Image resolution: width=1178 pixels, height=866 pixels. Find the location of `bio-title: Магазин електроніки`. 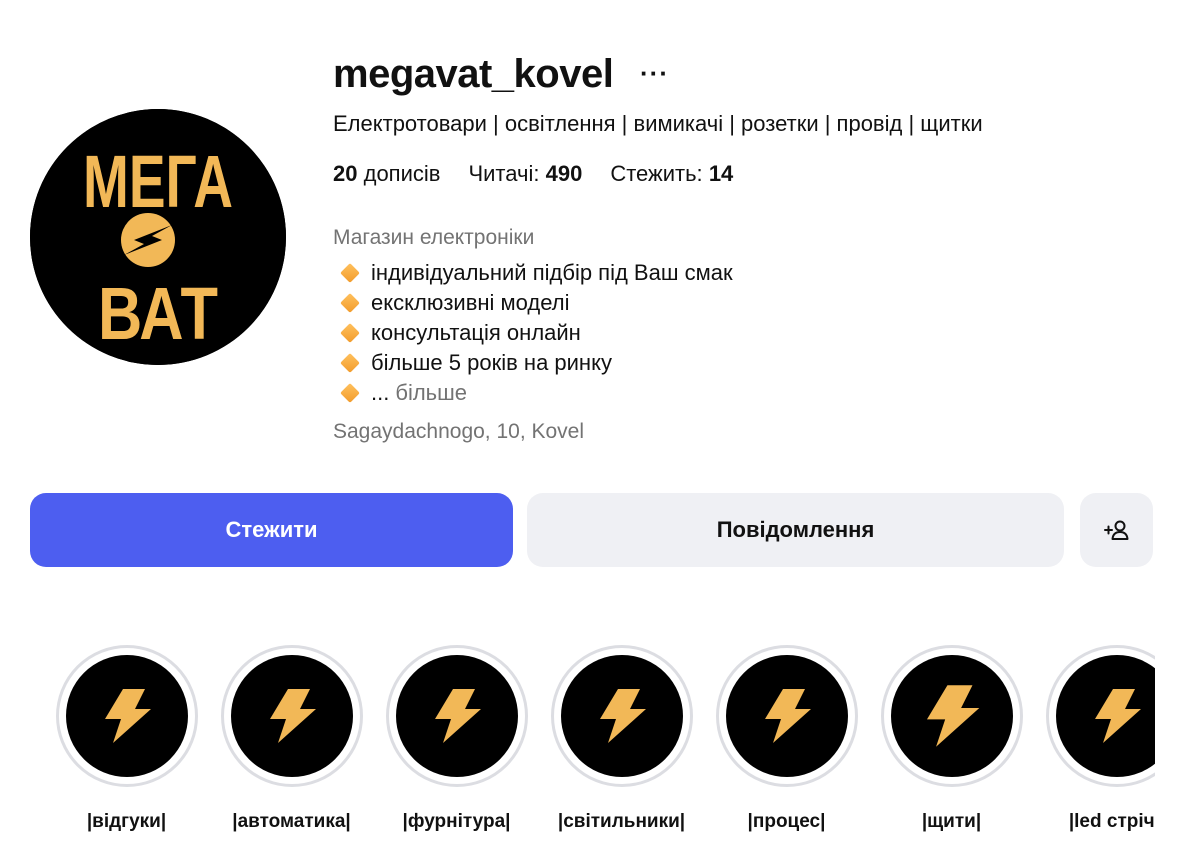

bio-title: Магазин електроніки is located at coordinates (434, 237).